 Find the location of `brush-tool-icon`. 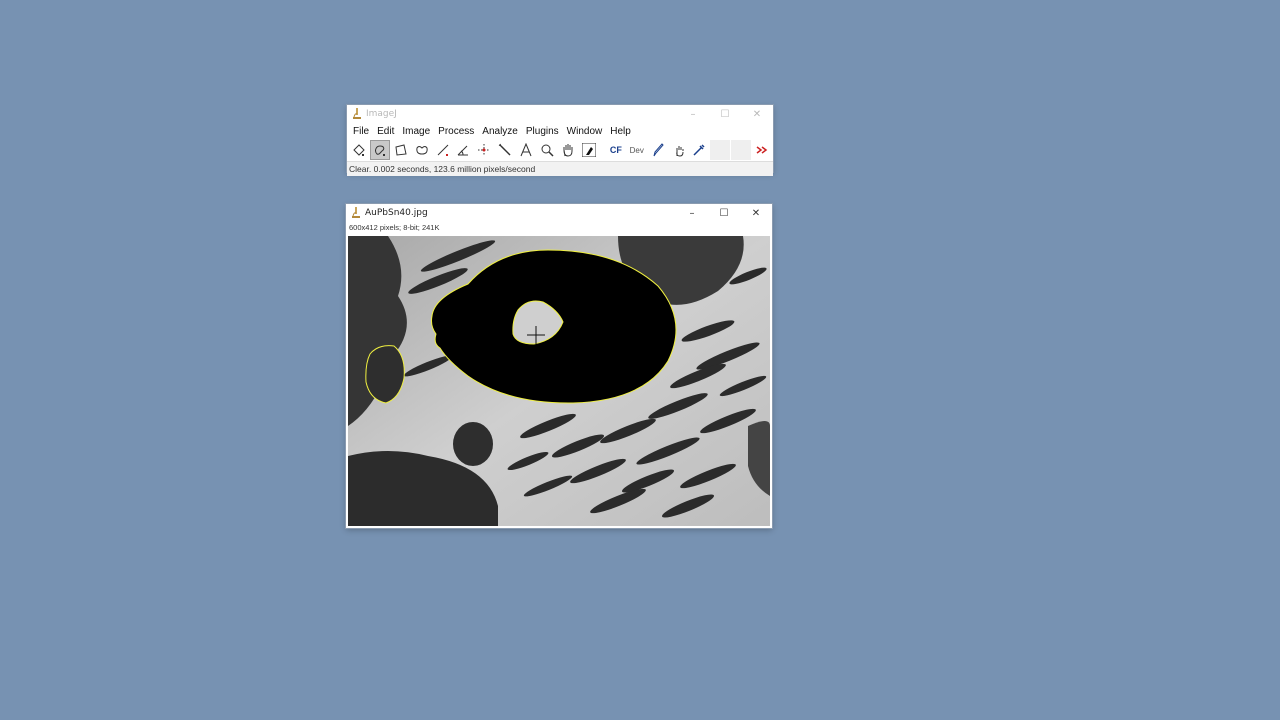

brush-tool-icon is located at coordinates (658, 150).